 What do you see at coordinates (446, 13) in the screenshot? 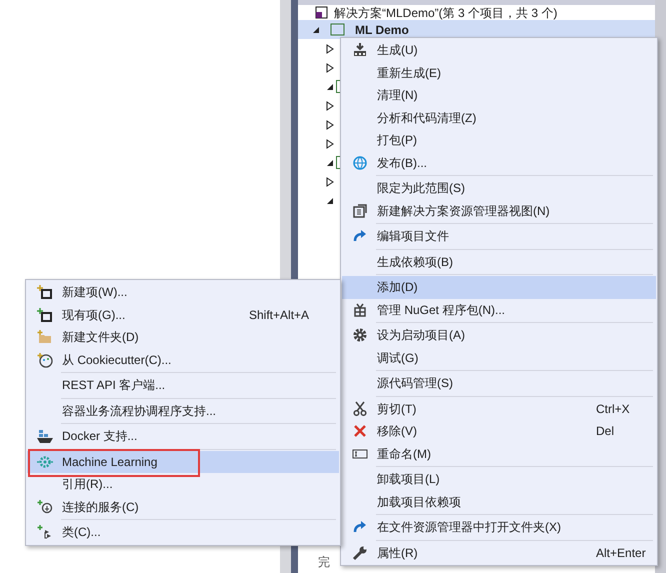
I see `solution-label: 解决方案“MLDemo”(第 3 个项目，共 3 个)` at bounding box center [446, 13].